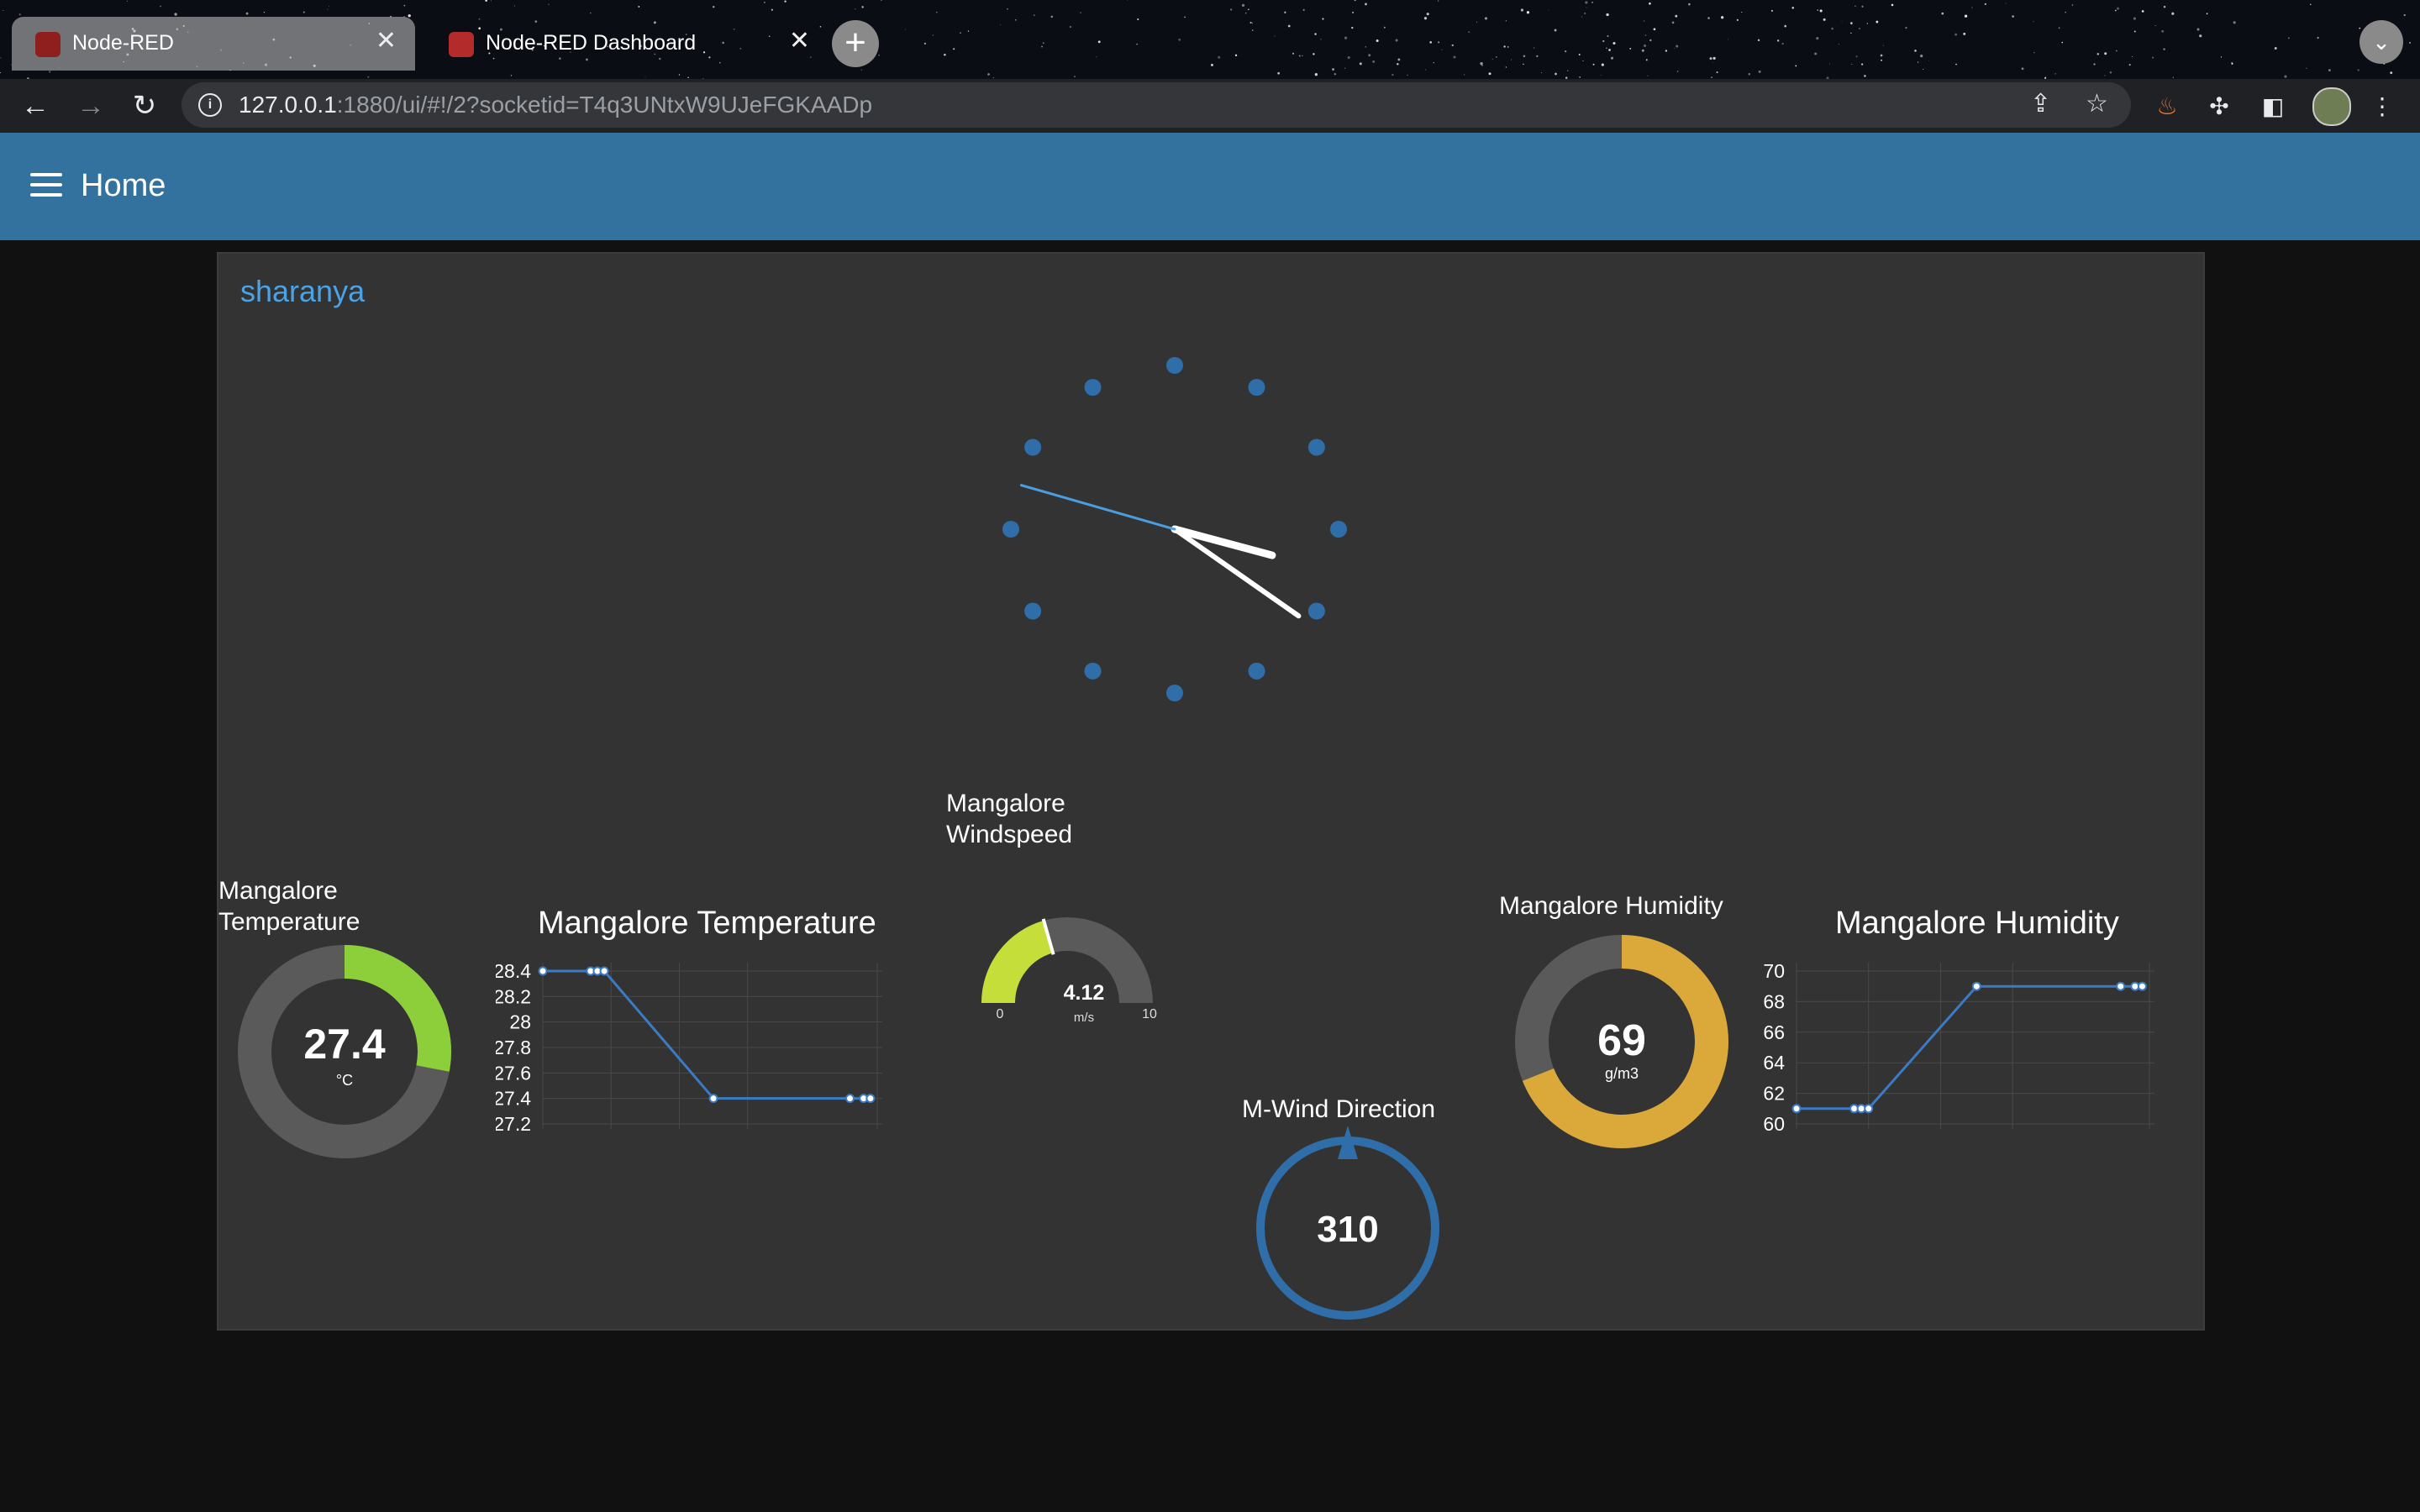 The height and width of the screenshot is (1512, 2420). I want to click on y-tick-label: 62, so click(1774, 1094).